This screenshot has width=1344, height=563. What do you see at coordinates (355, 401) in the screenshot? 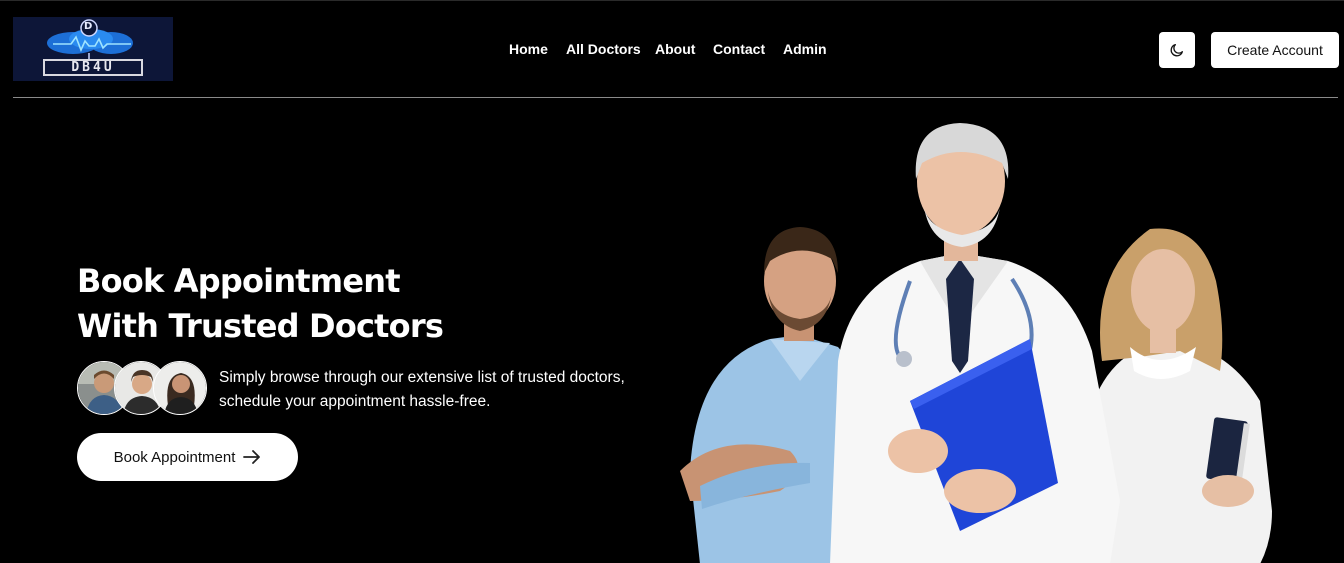
I see `hero-description-line-2: schedule your appointment hassle-free.` at bounding box center [355, 401].